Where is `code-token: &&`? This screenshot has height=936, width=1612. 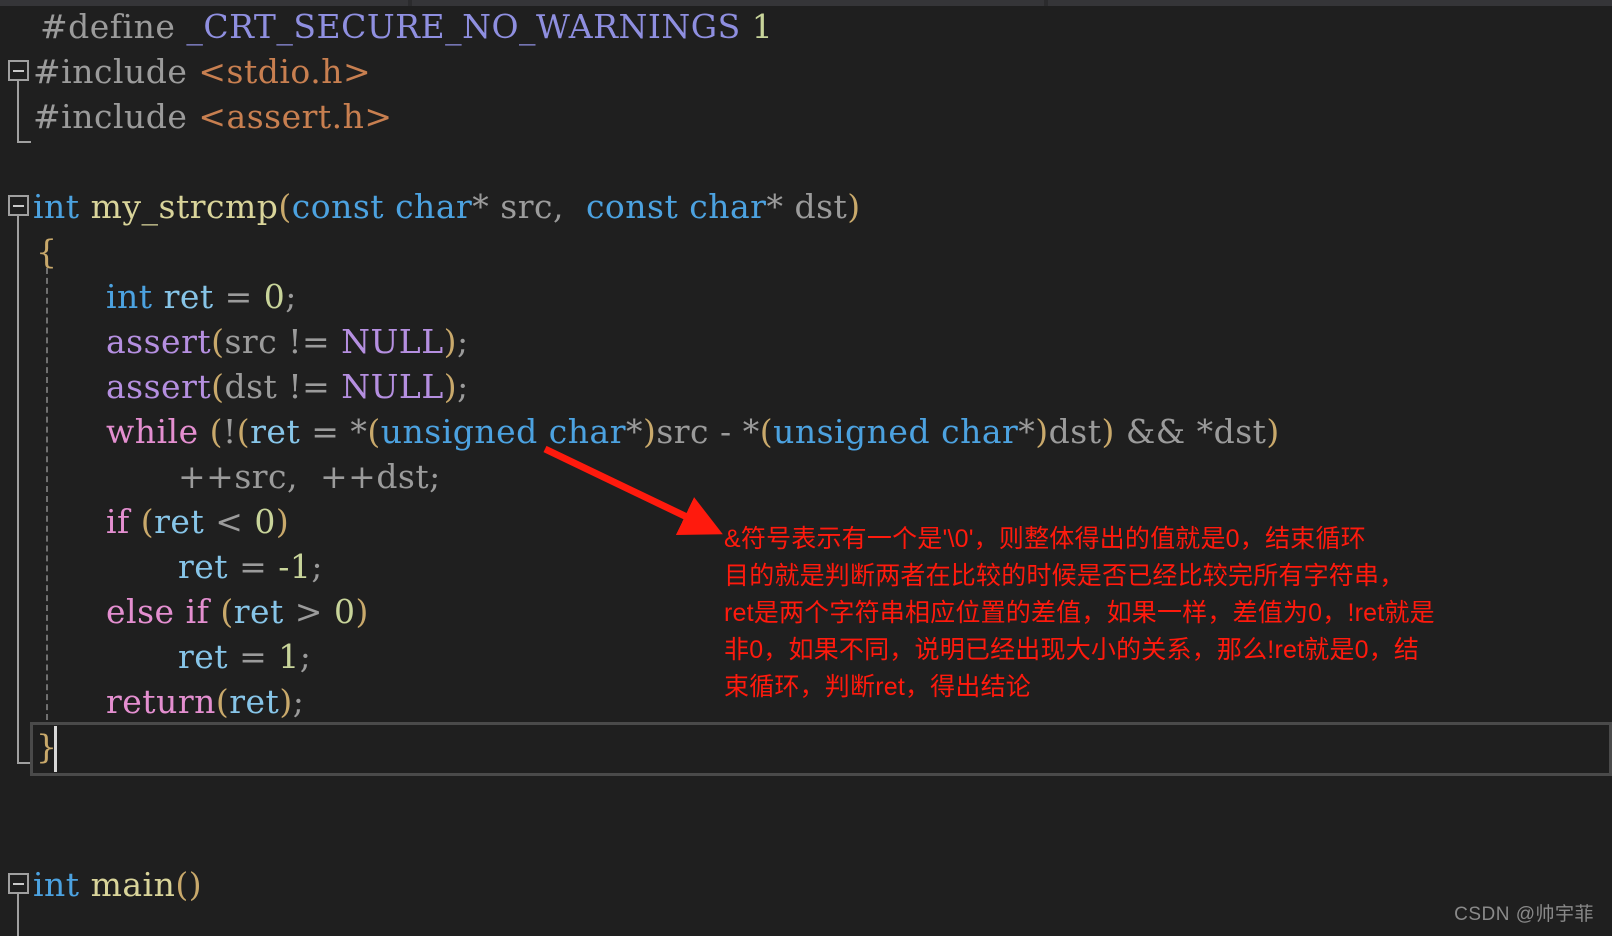 code-token: && is located at coordinates (1155, 431).